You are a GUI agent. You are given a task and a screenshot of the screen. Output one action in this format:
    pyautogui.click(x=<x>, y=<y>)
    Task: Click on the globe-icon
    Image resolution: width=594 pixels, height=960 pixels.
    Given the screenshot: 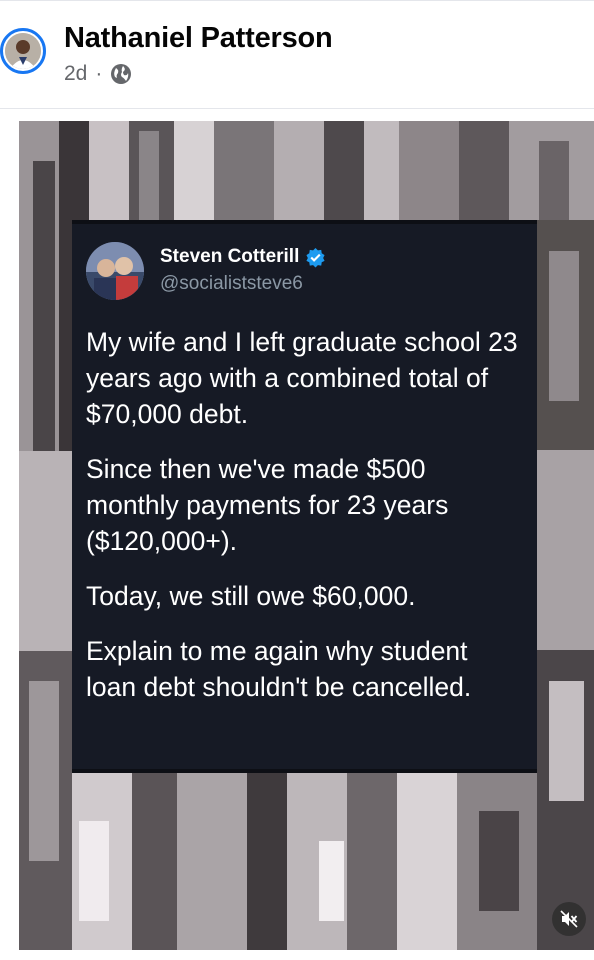 What is the action you would take?
    pyautogui.click(x=121, y=74)
    